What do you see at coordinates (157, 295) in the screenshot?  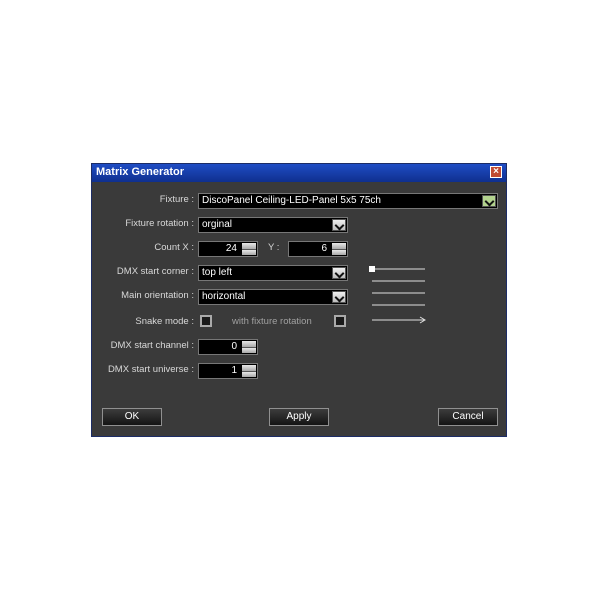 I see `main-orientation-label: Main orientation :` at bounding box center [157, 295].